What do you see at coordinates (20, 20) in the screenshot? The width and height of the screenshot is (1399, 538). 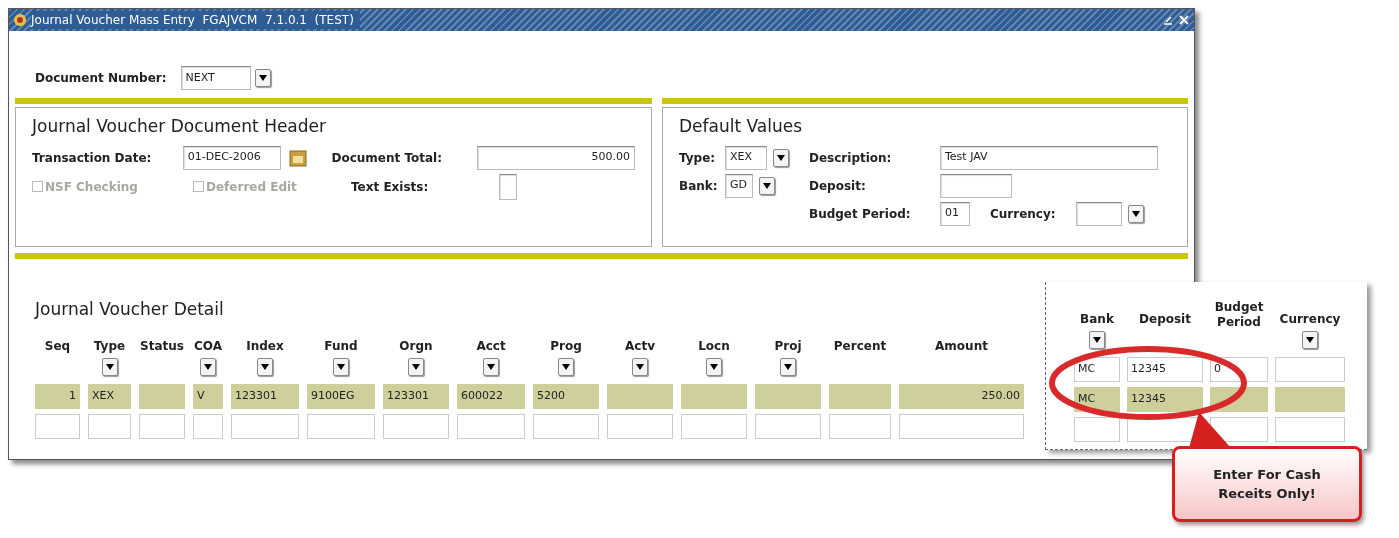 I see `app-icon` at bounding box center [20, 20].